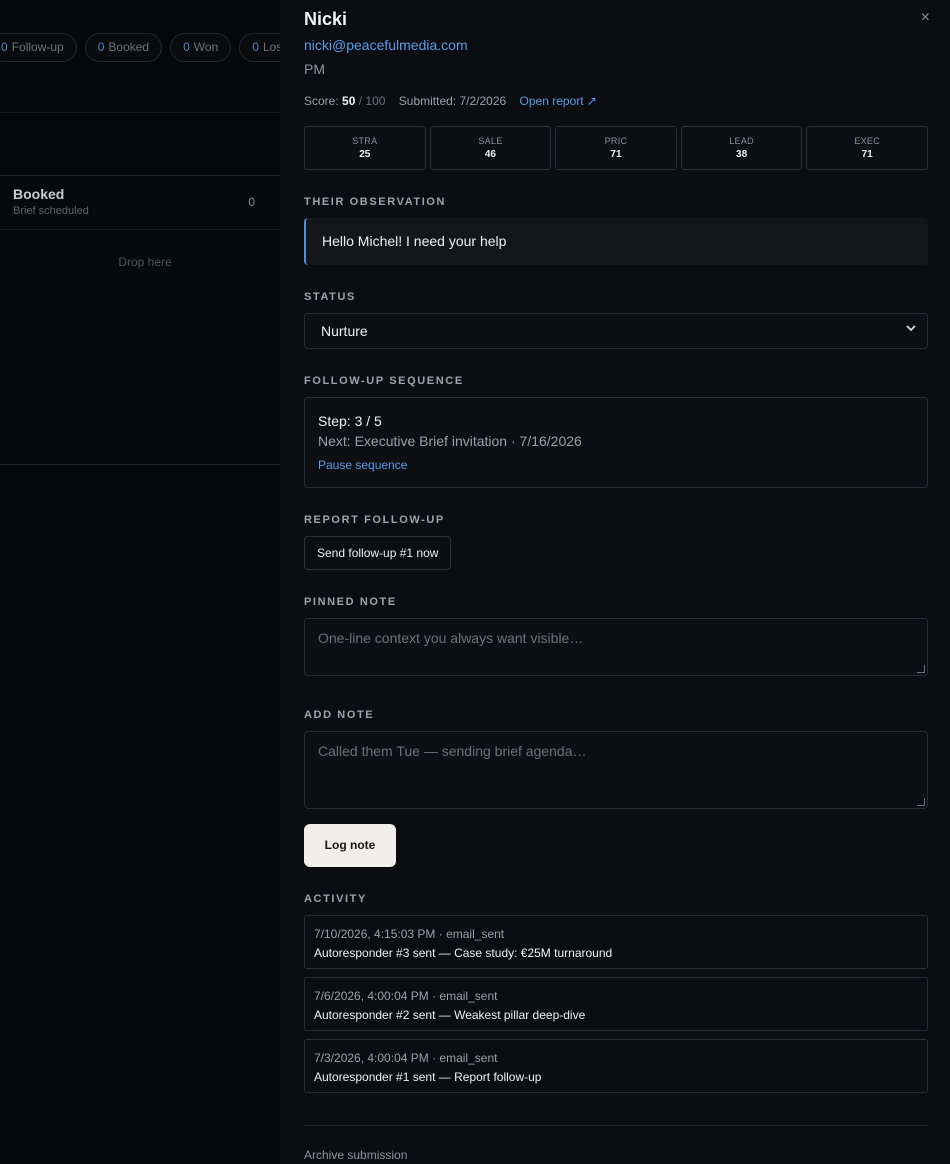 The image size is (950, 1164). Describe the element at coordinates (330, 297) in the screenshot. I see `status-heading: STATUS` at that location.